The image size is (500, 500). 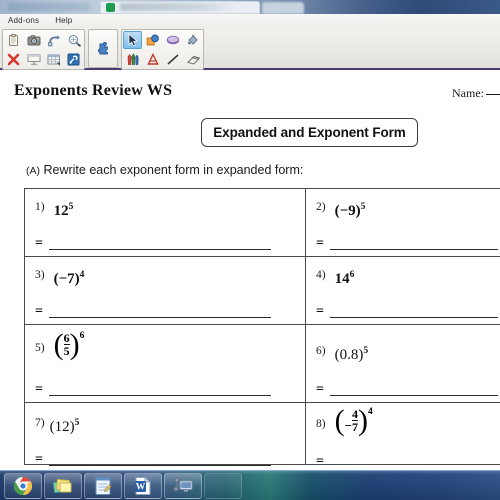 What do you see at coordinates (53, 40) in the screenshot?
I see `undo-arrow-icon` at bounding box center [53, 40].